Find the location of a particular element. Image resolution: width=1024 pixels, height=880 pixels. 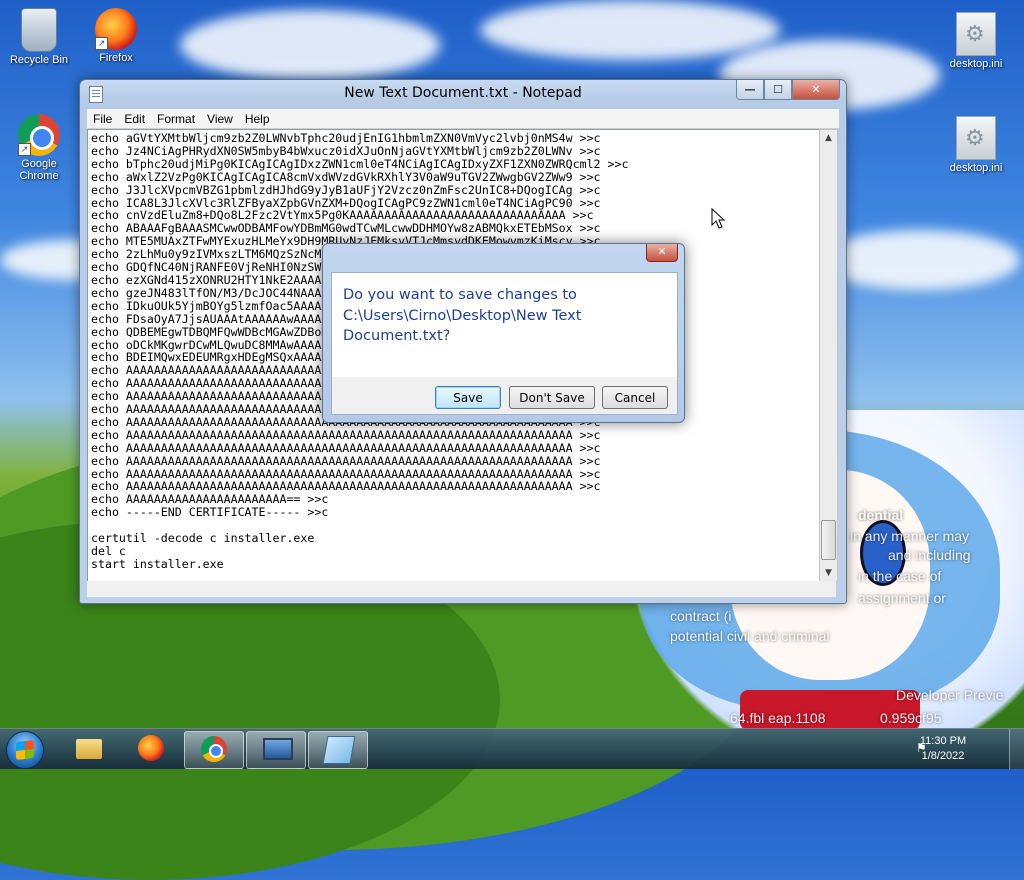

system-clock: 11:30 PM 1/8/2022 is located at coordinates (943, 749).